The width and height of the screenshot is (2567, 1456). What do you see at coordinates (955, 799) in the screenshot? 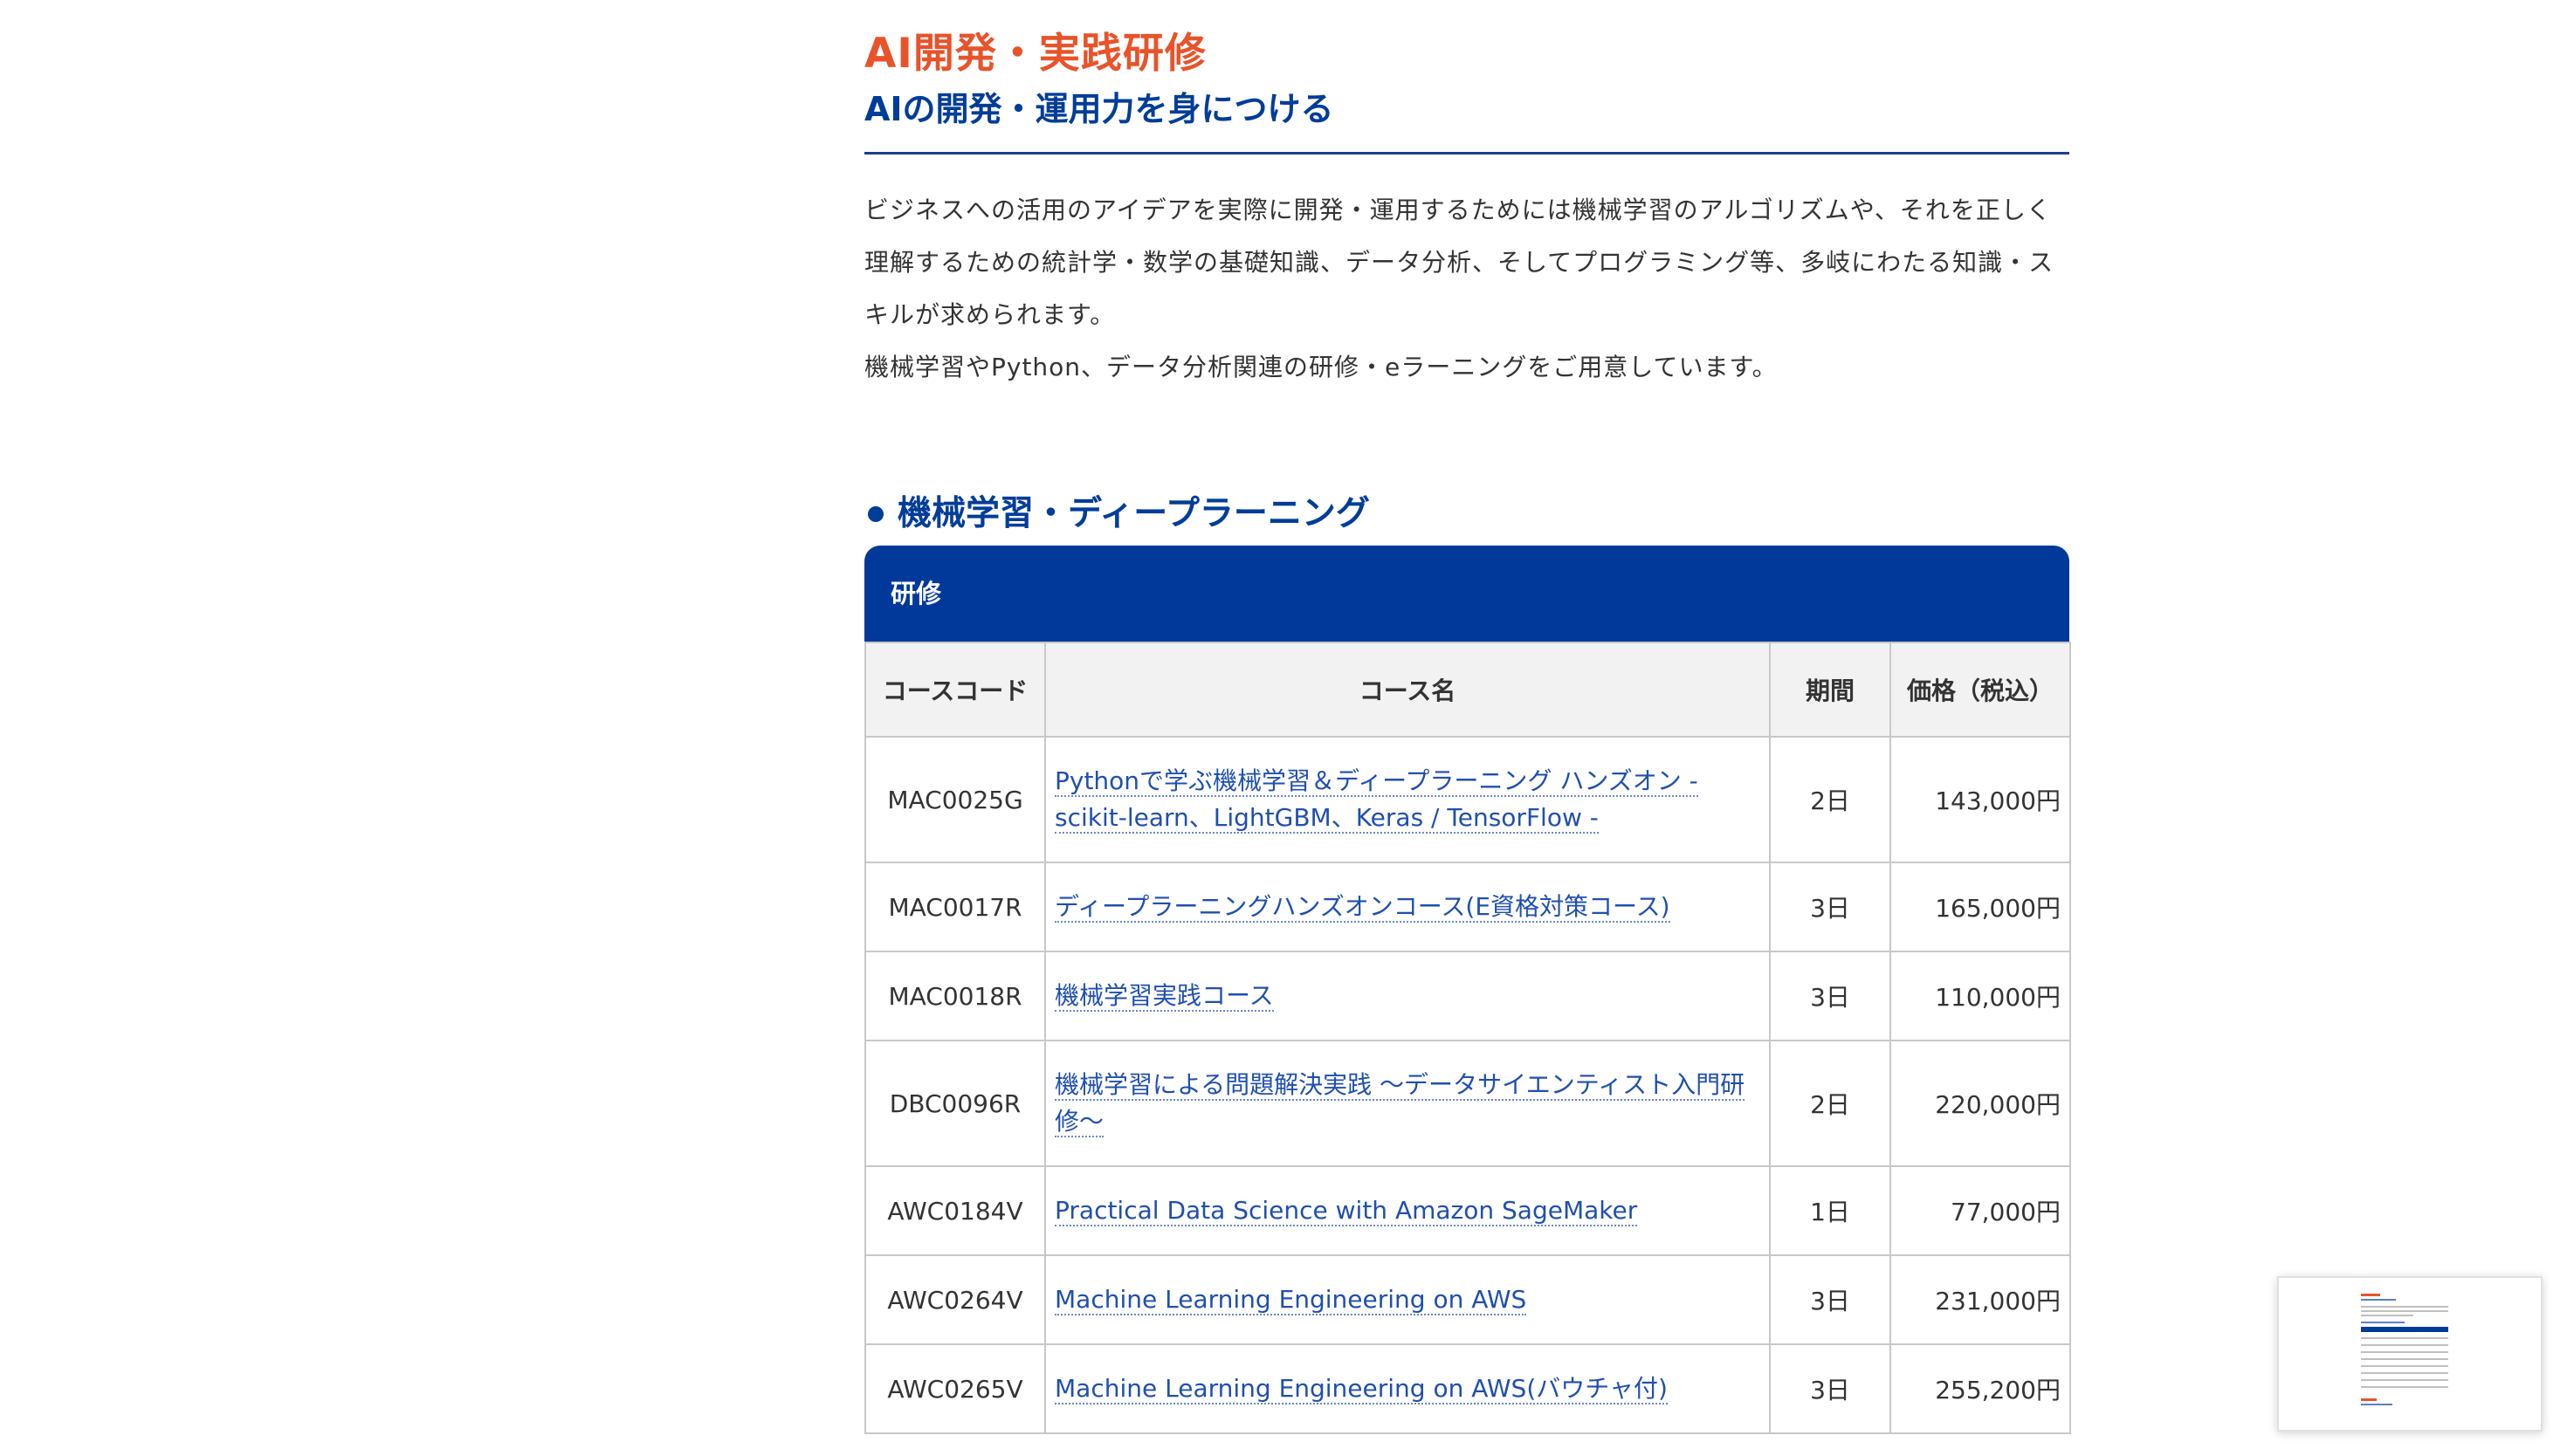
I see `course-code: MAC0025G` at bounding box center [955, 799].